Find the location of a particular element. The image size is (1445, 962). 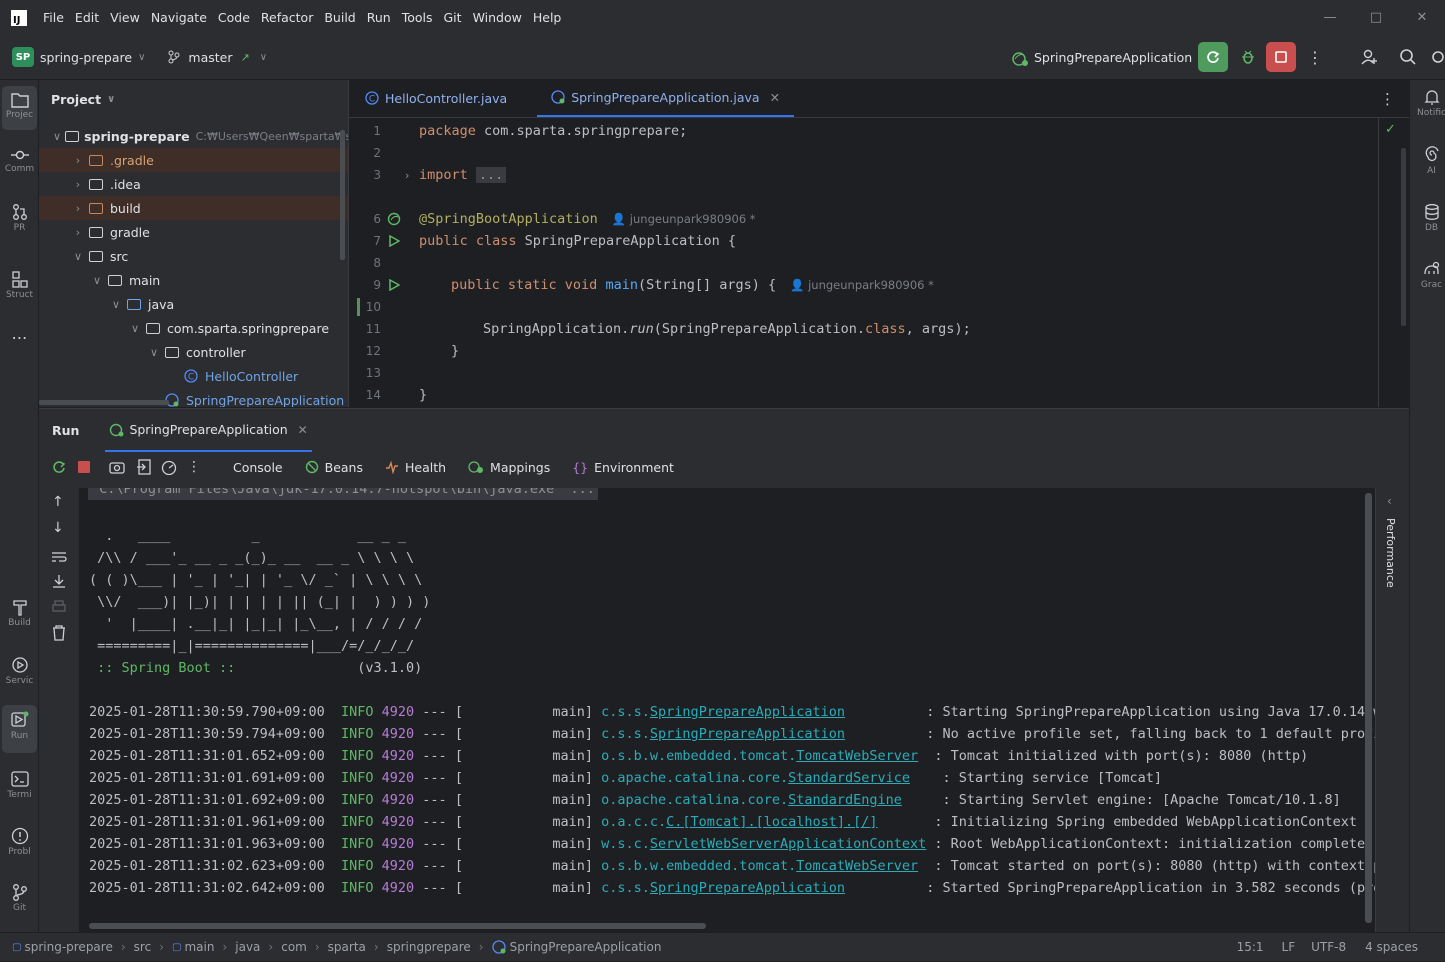

more-tools-icon: ⋯ is located at coordinates (19, 337).